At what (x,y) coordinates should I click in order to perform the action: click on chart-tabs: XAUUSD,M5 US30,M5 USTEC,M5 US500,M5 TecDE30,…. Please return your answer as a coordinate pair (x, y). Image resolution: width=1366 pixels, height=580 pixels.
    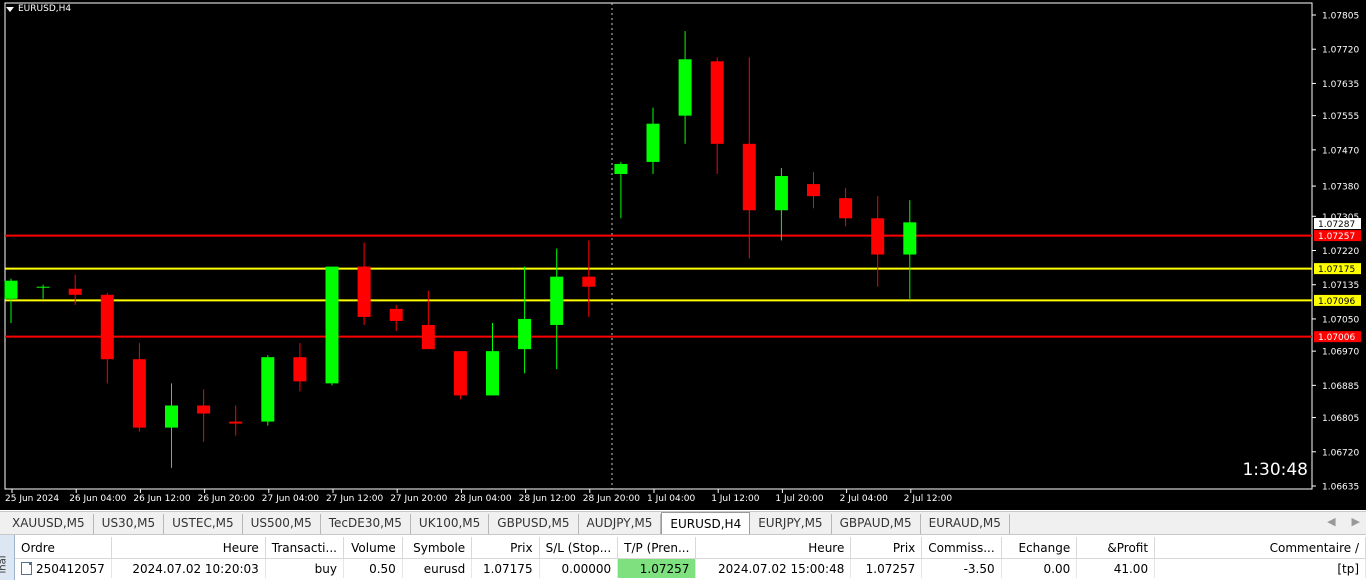
    Looking at the image, I should click on (507, 523).